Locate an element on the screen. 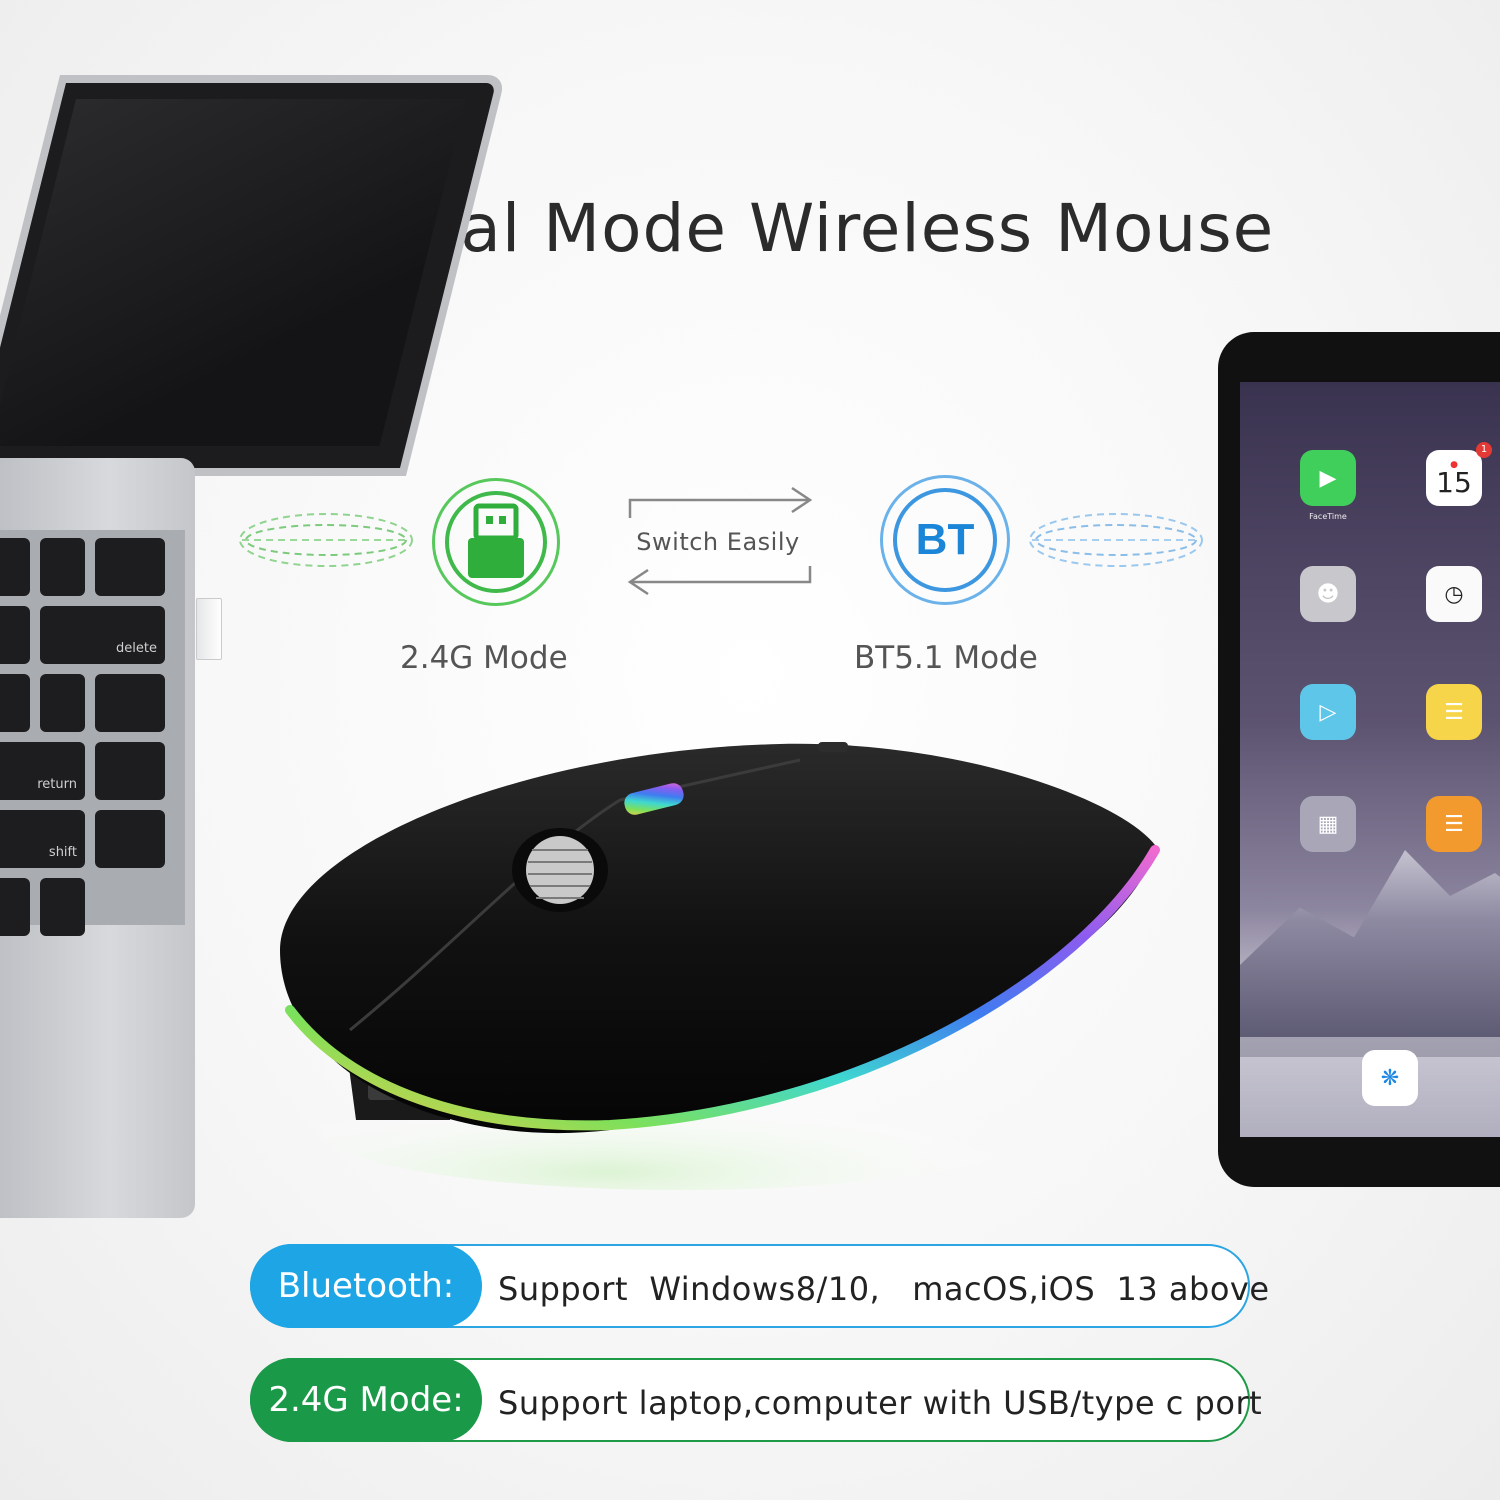  usb-receiver is located at coordinates (209, 629).